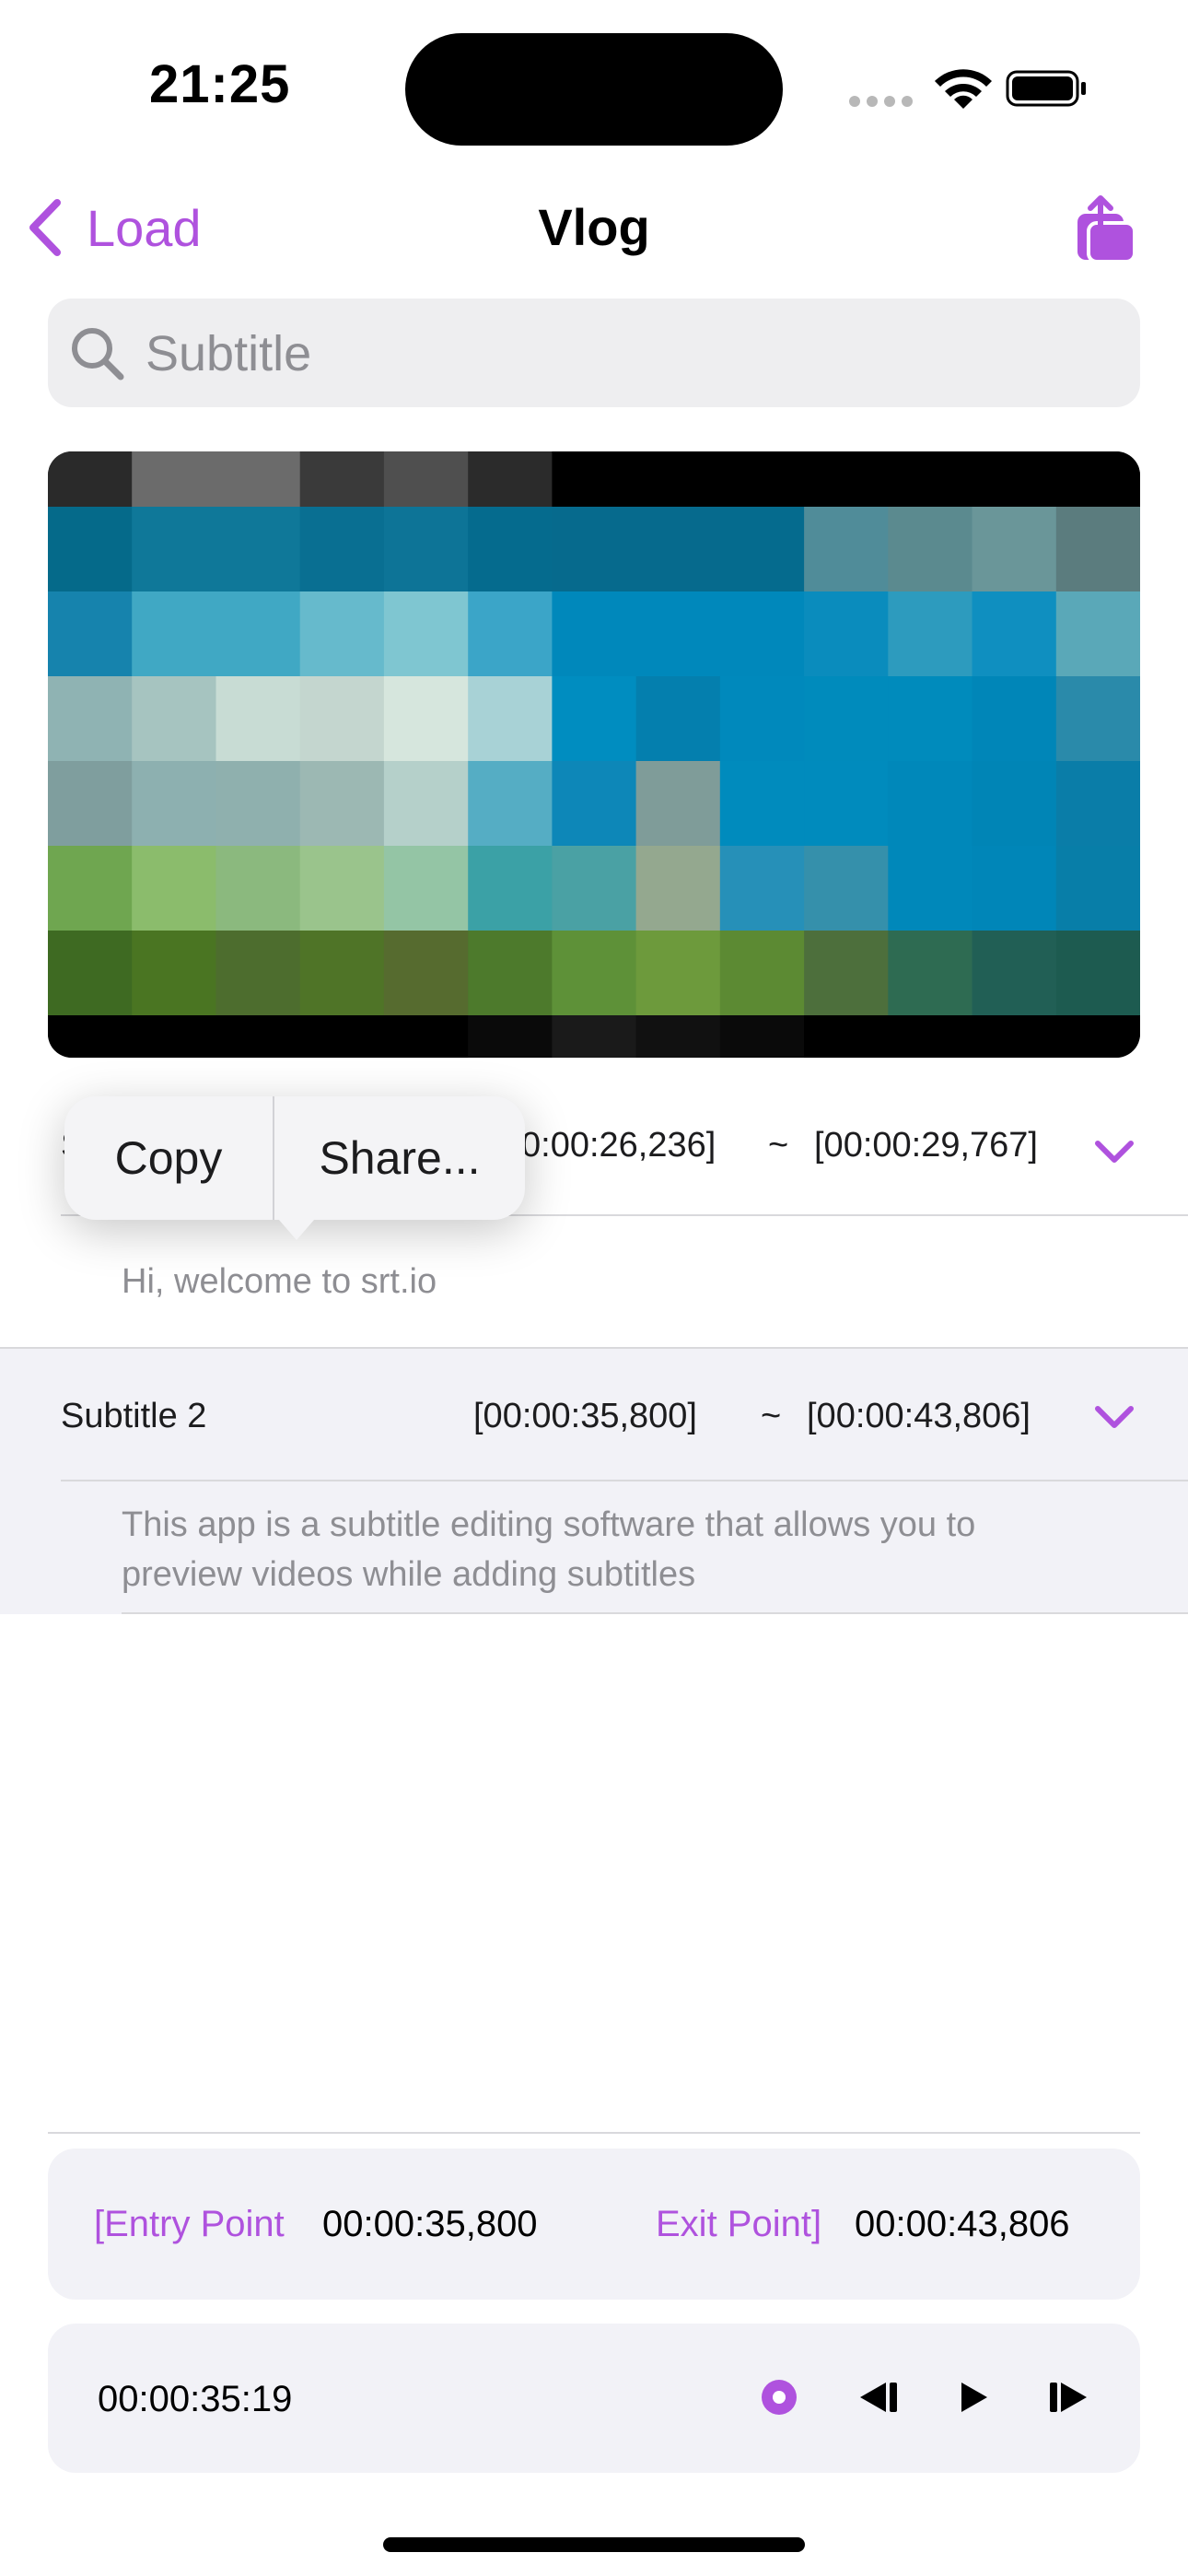  Describe the element at coordinates (1046, 88) in the screenshot. I see `battery-icon` at that location.